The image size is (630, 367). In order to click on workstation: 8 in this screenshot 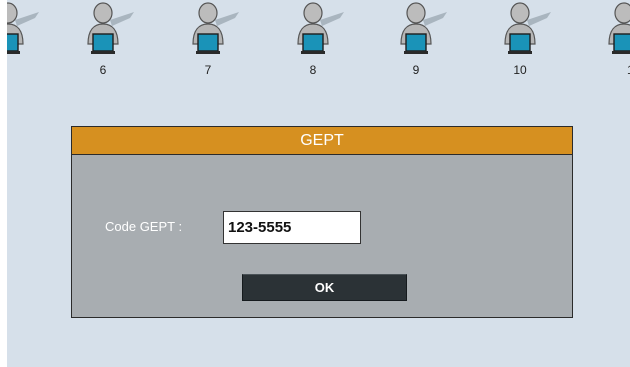, I will do `click(319, 42)`.